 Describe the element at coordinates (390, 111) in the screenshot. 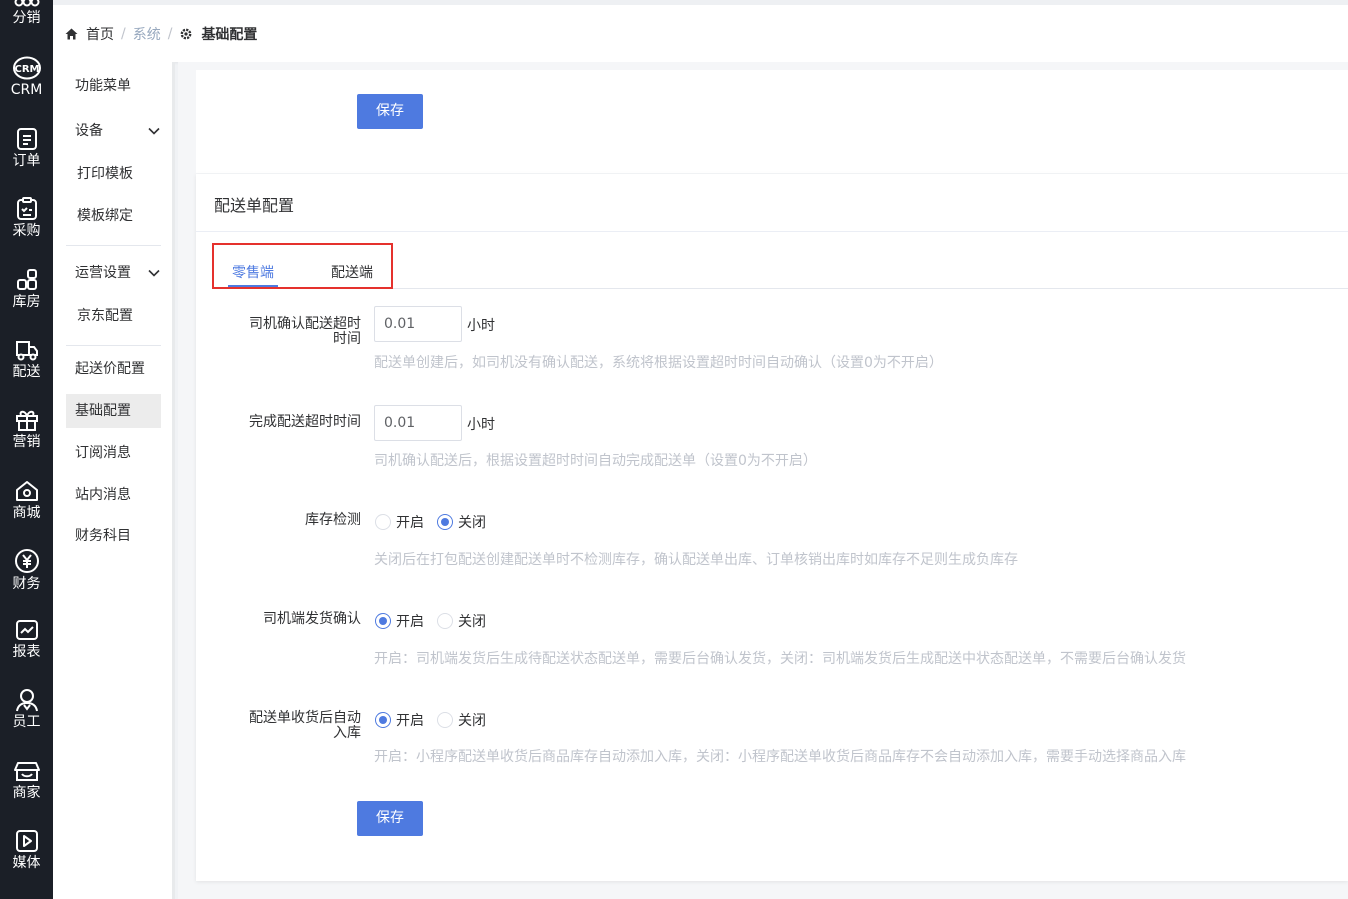

I see `save-button-top: 保存` at that location.